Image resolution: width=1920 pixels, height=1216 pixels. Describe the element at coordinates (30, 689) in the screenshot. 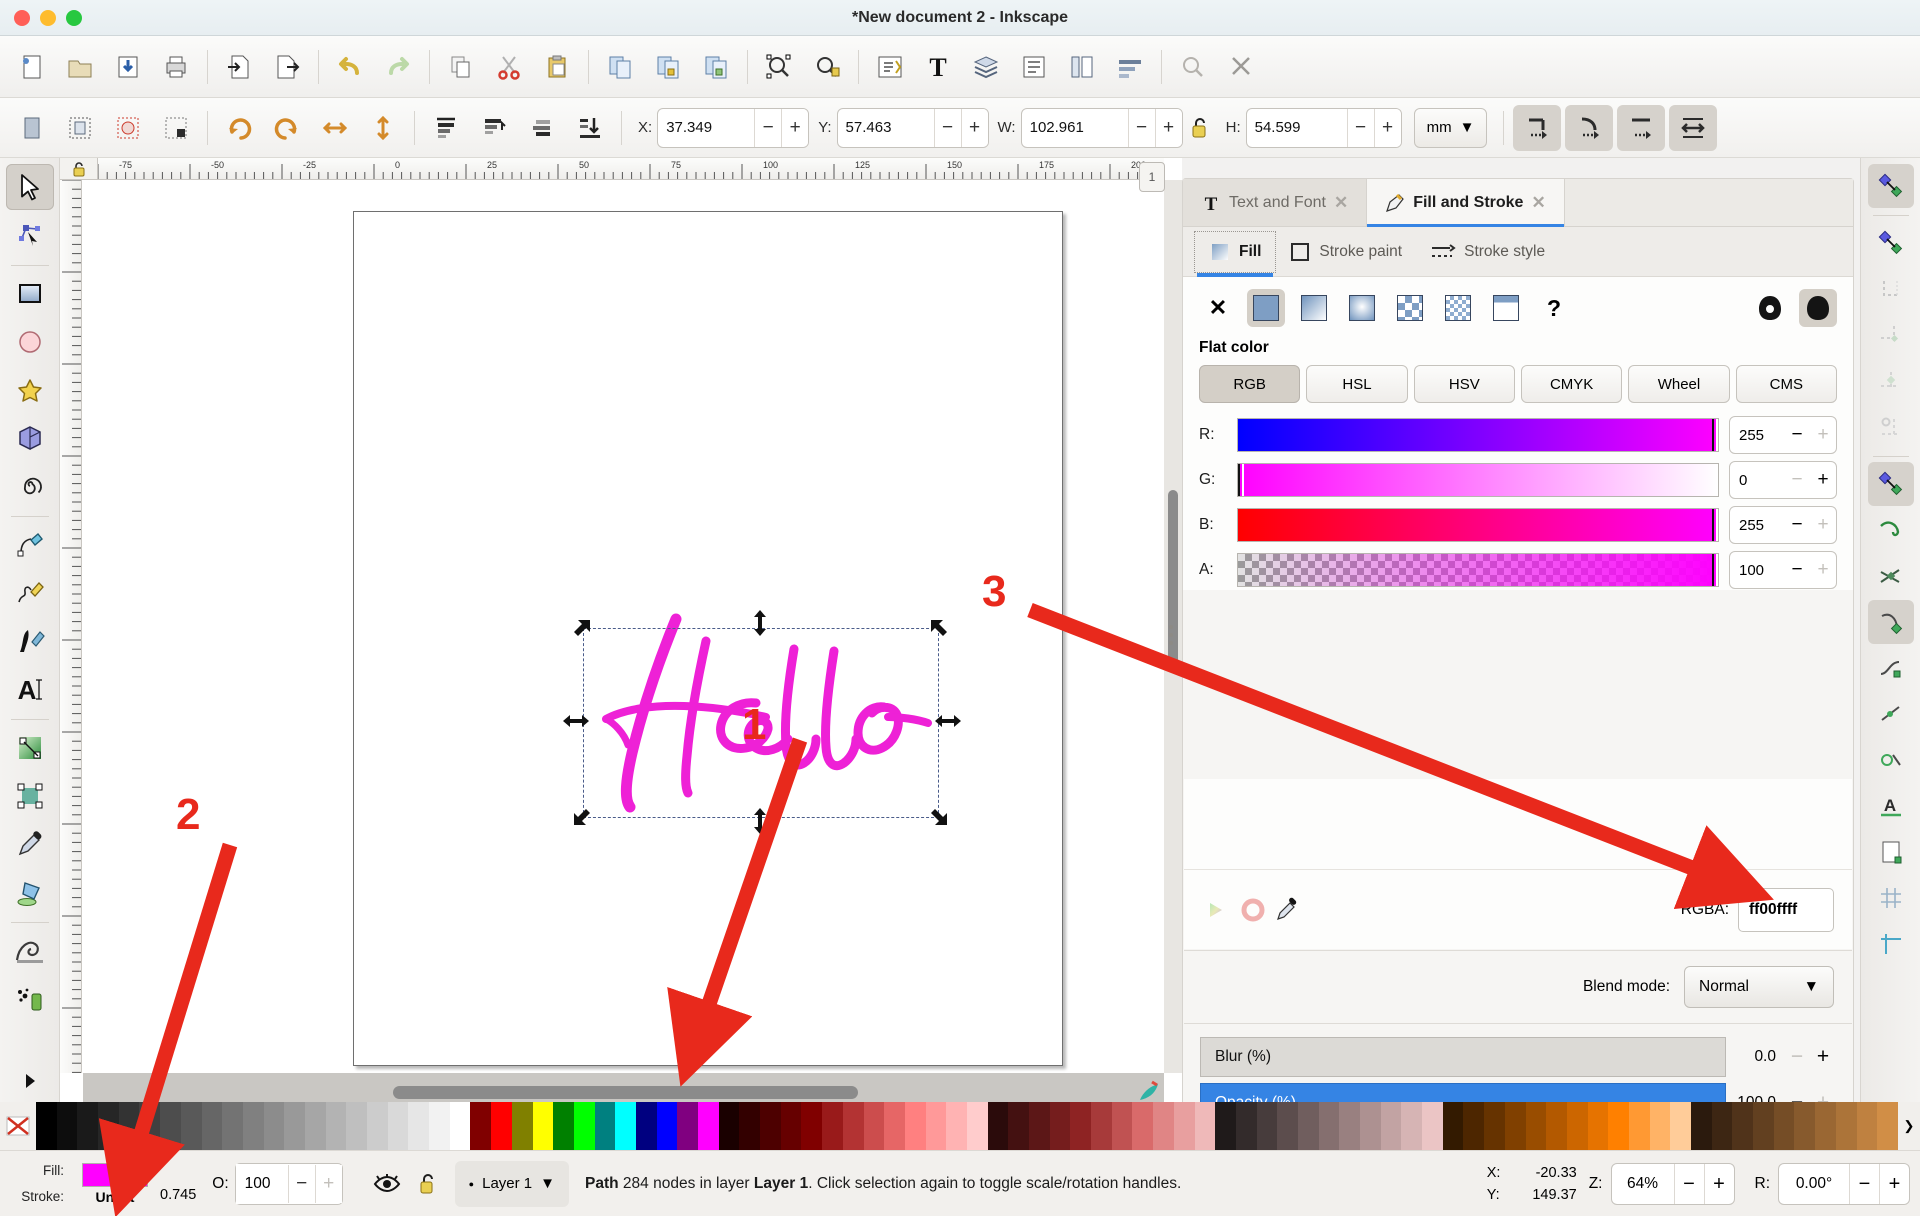

I see `sidebar-item-text-tool: A` at that location.